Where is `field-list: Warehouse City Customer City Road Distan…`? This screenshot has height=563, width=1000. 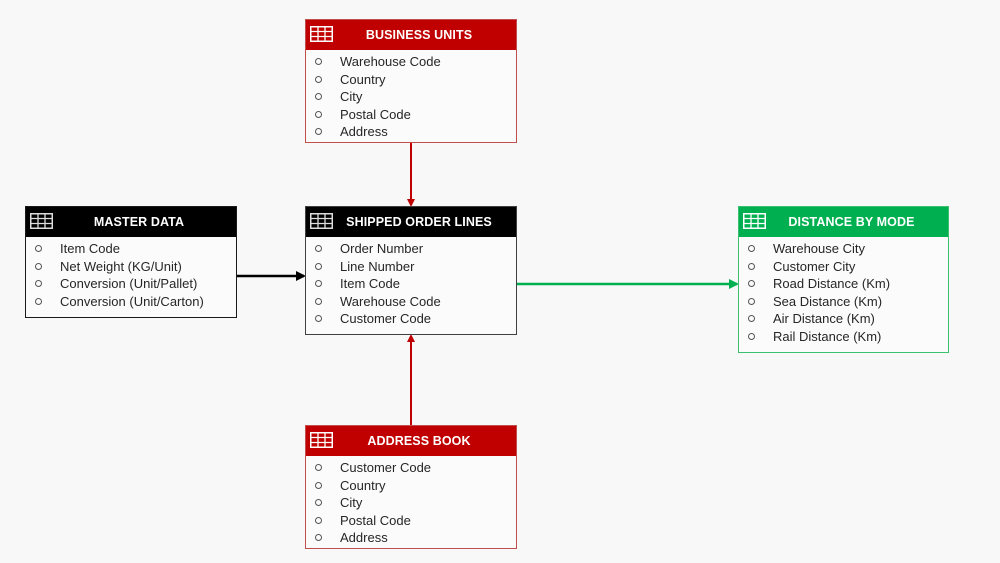
field-list: Warehouse City Customer City Road Distan… is located at coordinates (843, 292).